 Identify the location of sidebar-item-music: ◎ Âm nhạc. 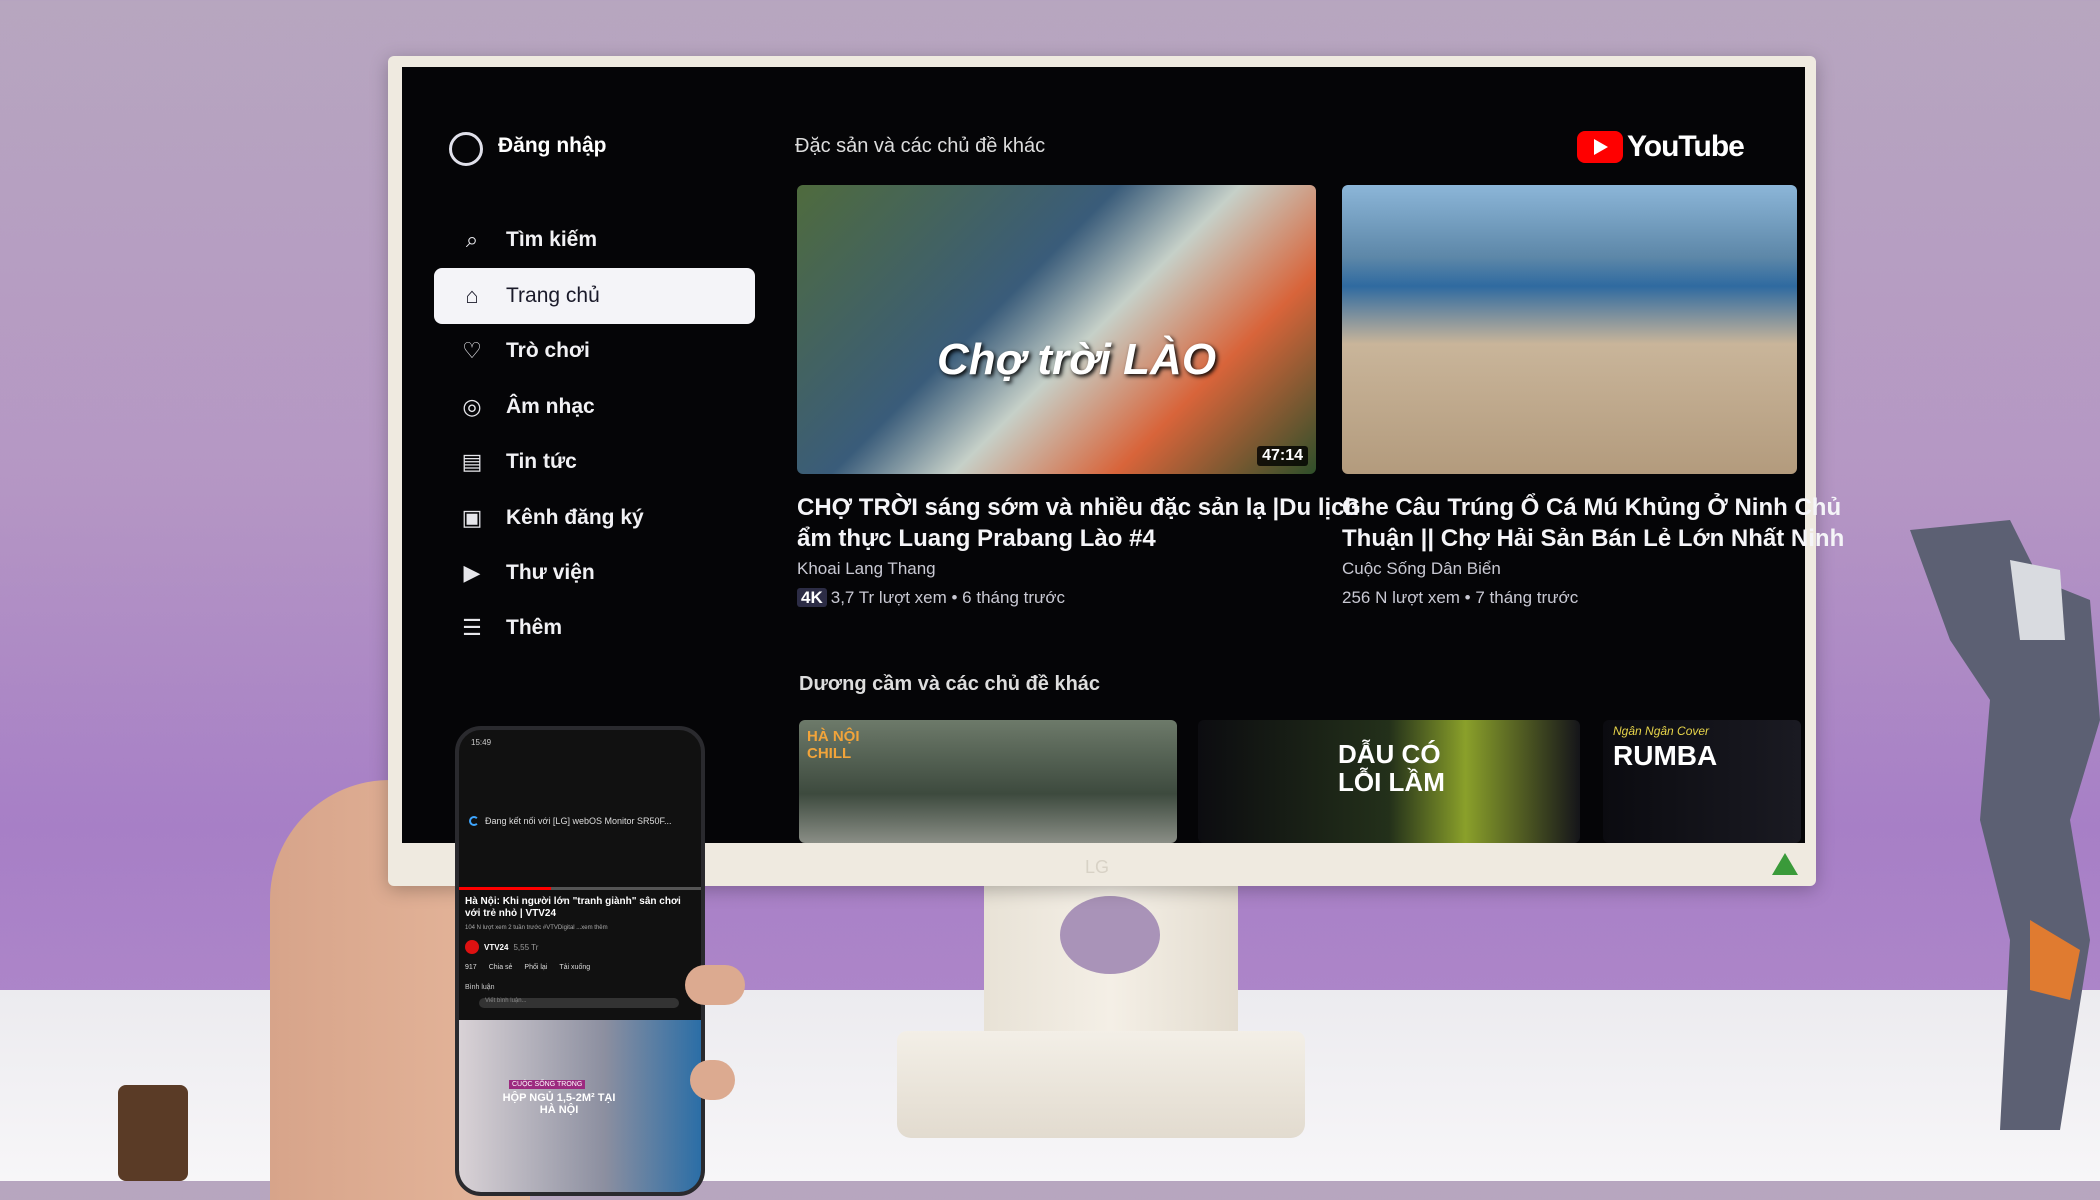
(594, 407).